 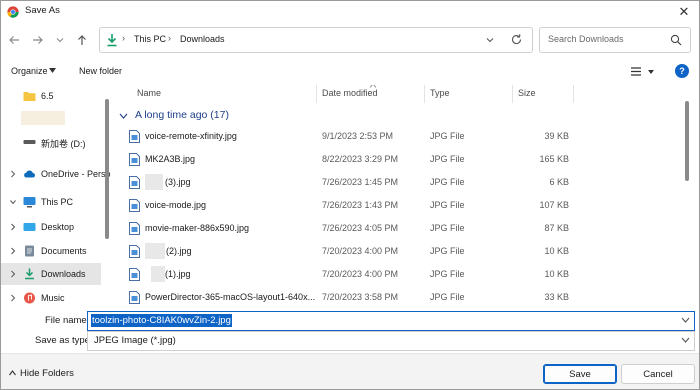 I want to click on file-date: 7/20/2023 4:00 PM, so click(x=360, y=251).